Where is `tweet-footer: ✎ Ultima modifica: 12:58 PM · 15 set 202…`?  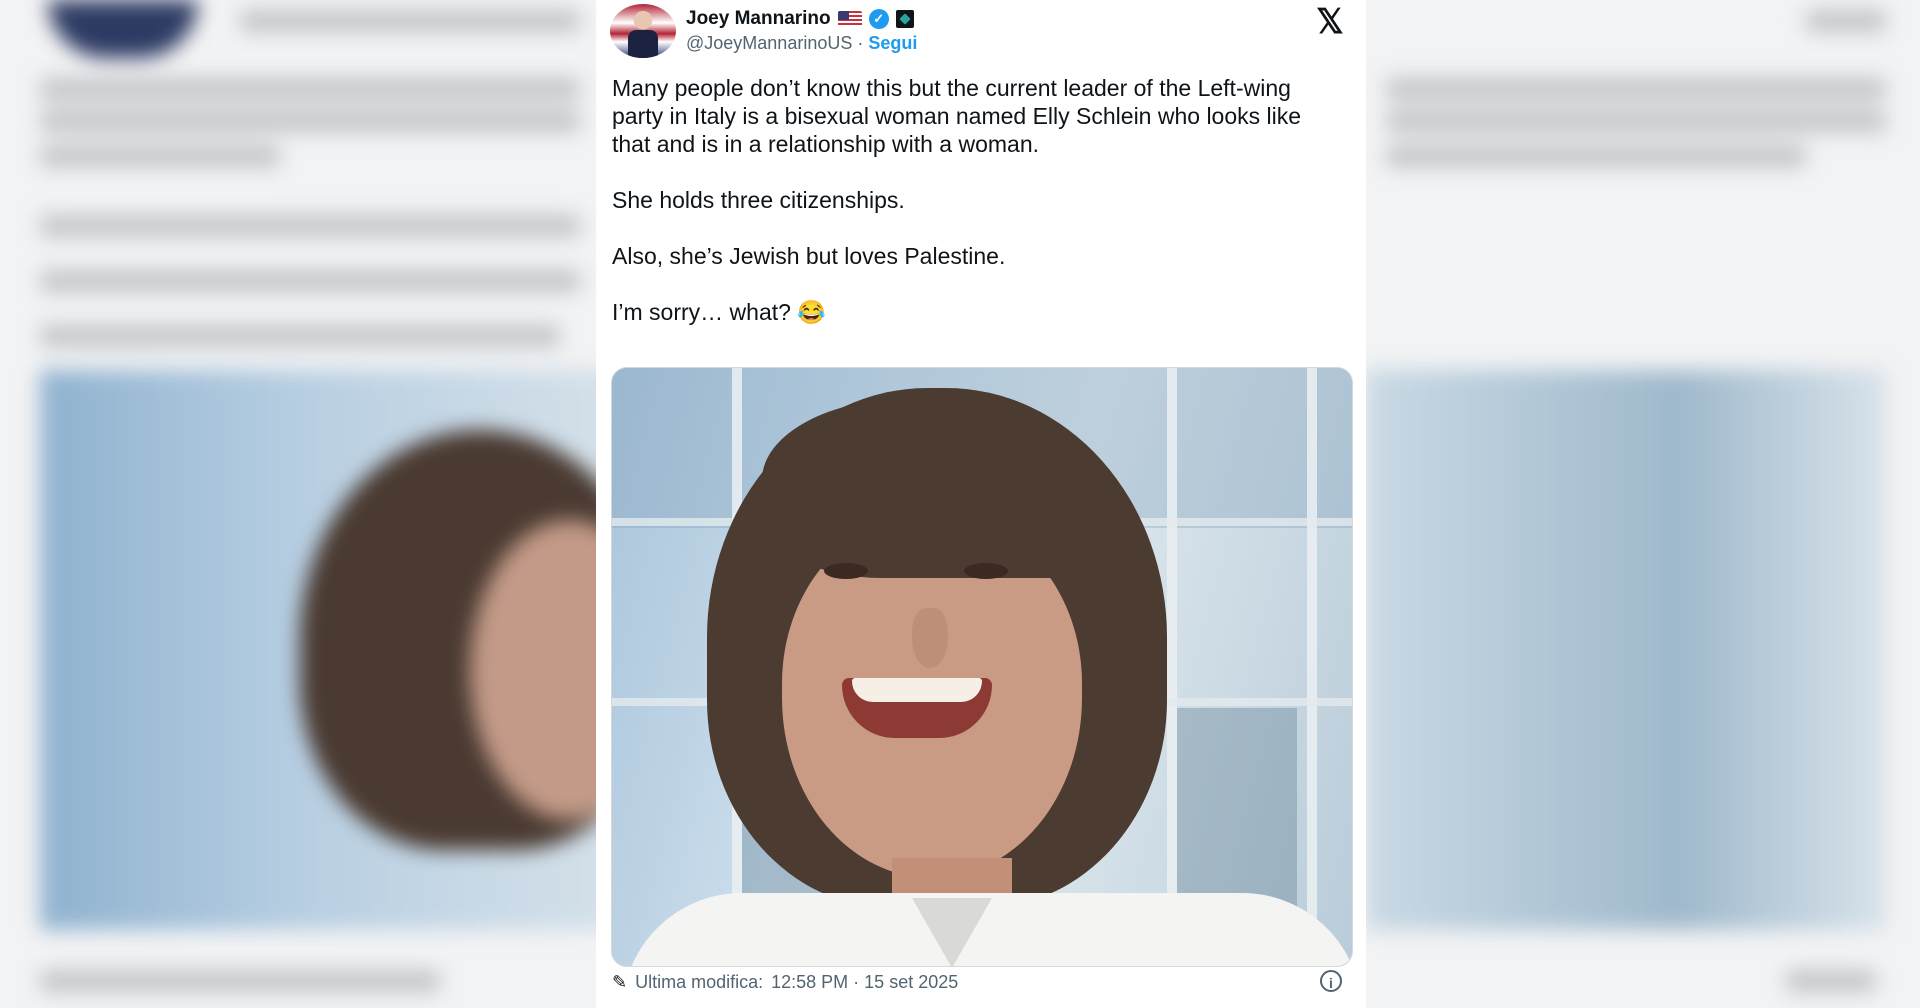
tweet-footer: ✎ Ultima modifica: 12:58 PM · 15 set 202… is located at coordinates (785, 982).